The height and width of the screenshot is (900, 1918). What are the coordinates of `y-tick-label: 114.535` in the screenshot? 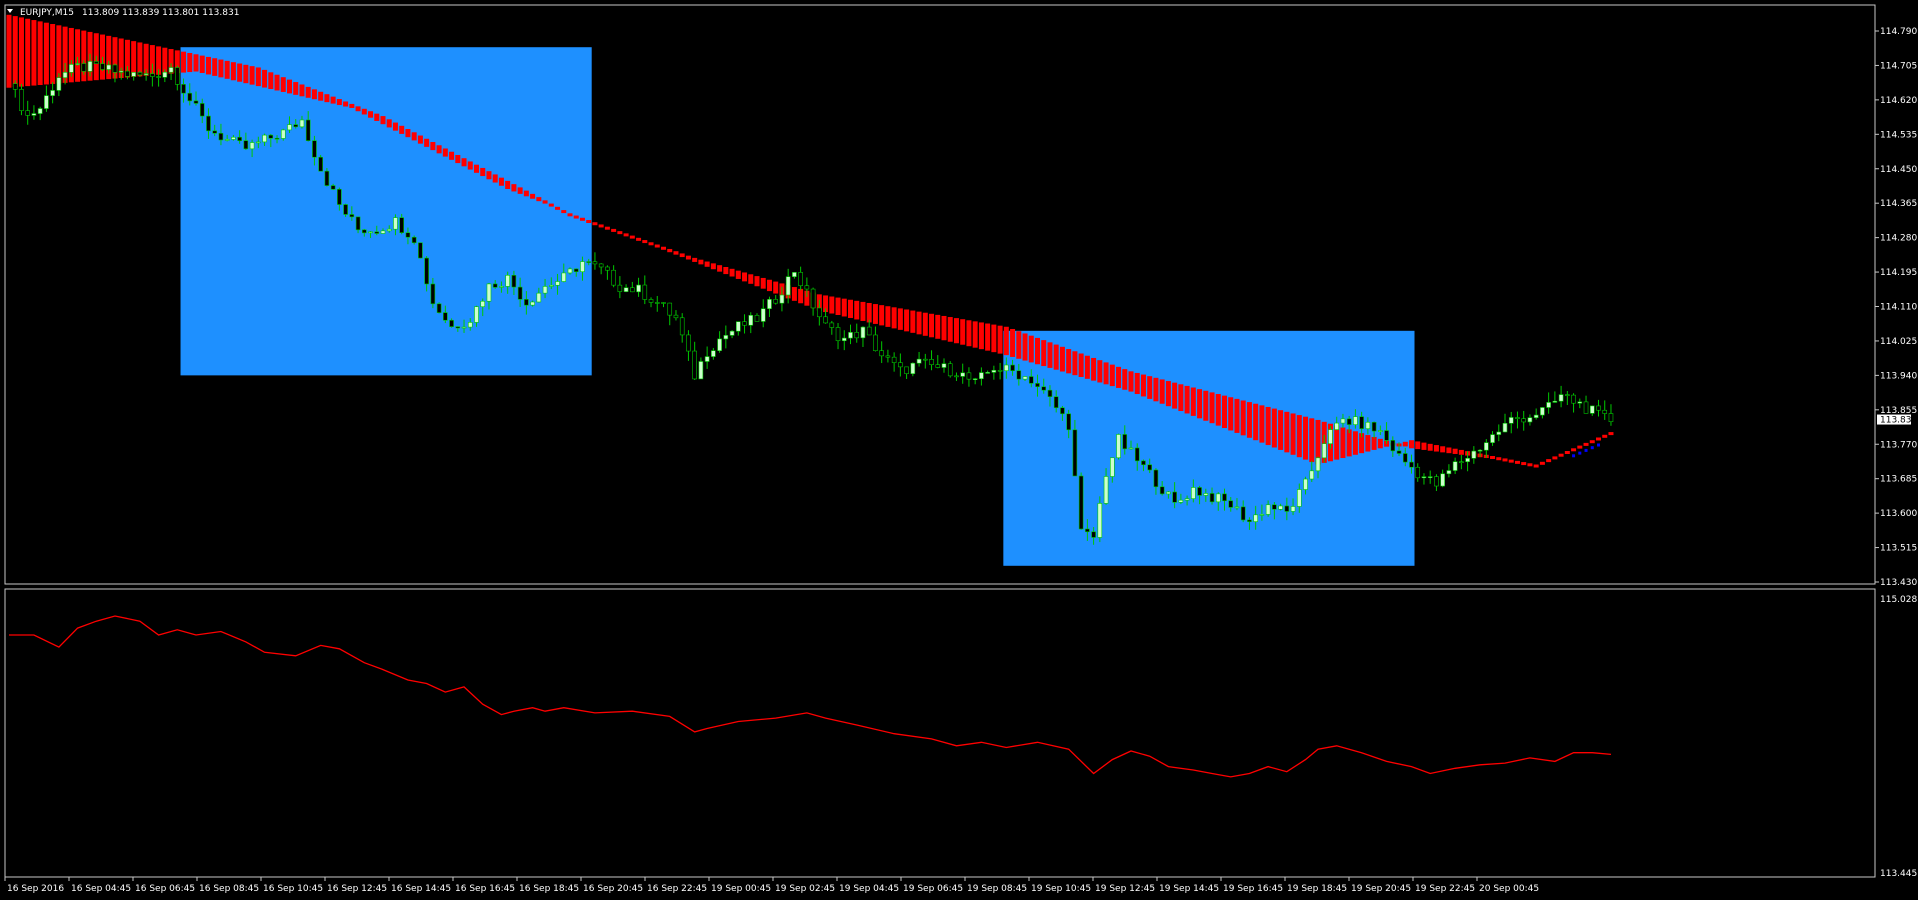 It's located at (1898, 135).